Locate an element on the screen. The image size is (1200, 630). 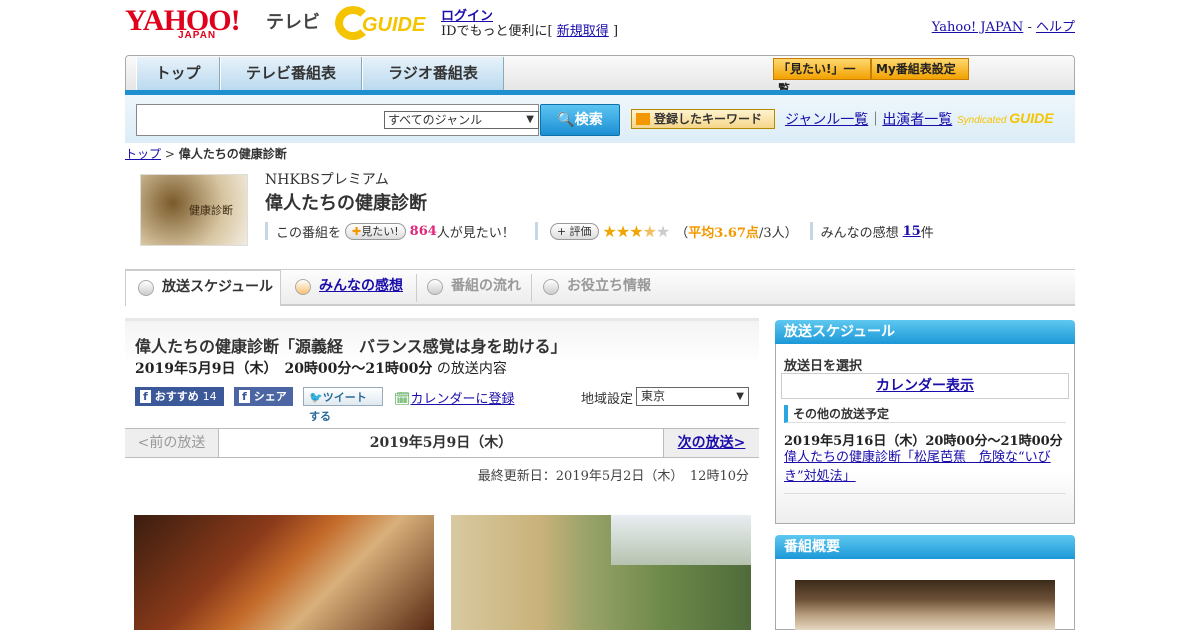
tab-impressions: みんなの感想 is located at coordinates (349, 287).